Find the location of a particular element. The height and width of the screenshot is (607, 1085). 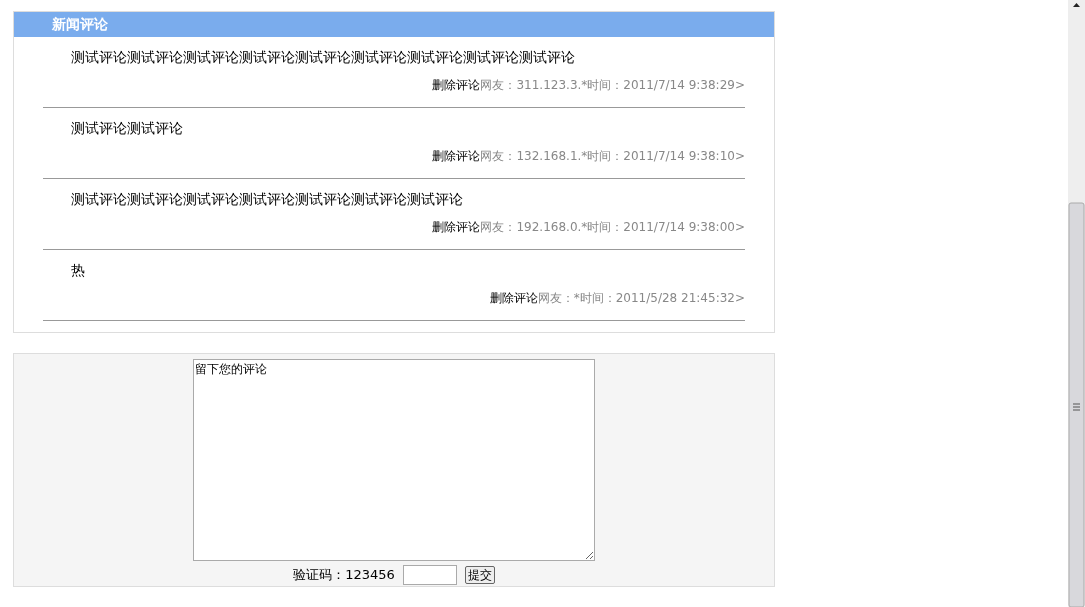

comment-user: 网友：* is located at coordinates (558, 298).